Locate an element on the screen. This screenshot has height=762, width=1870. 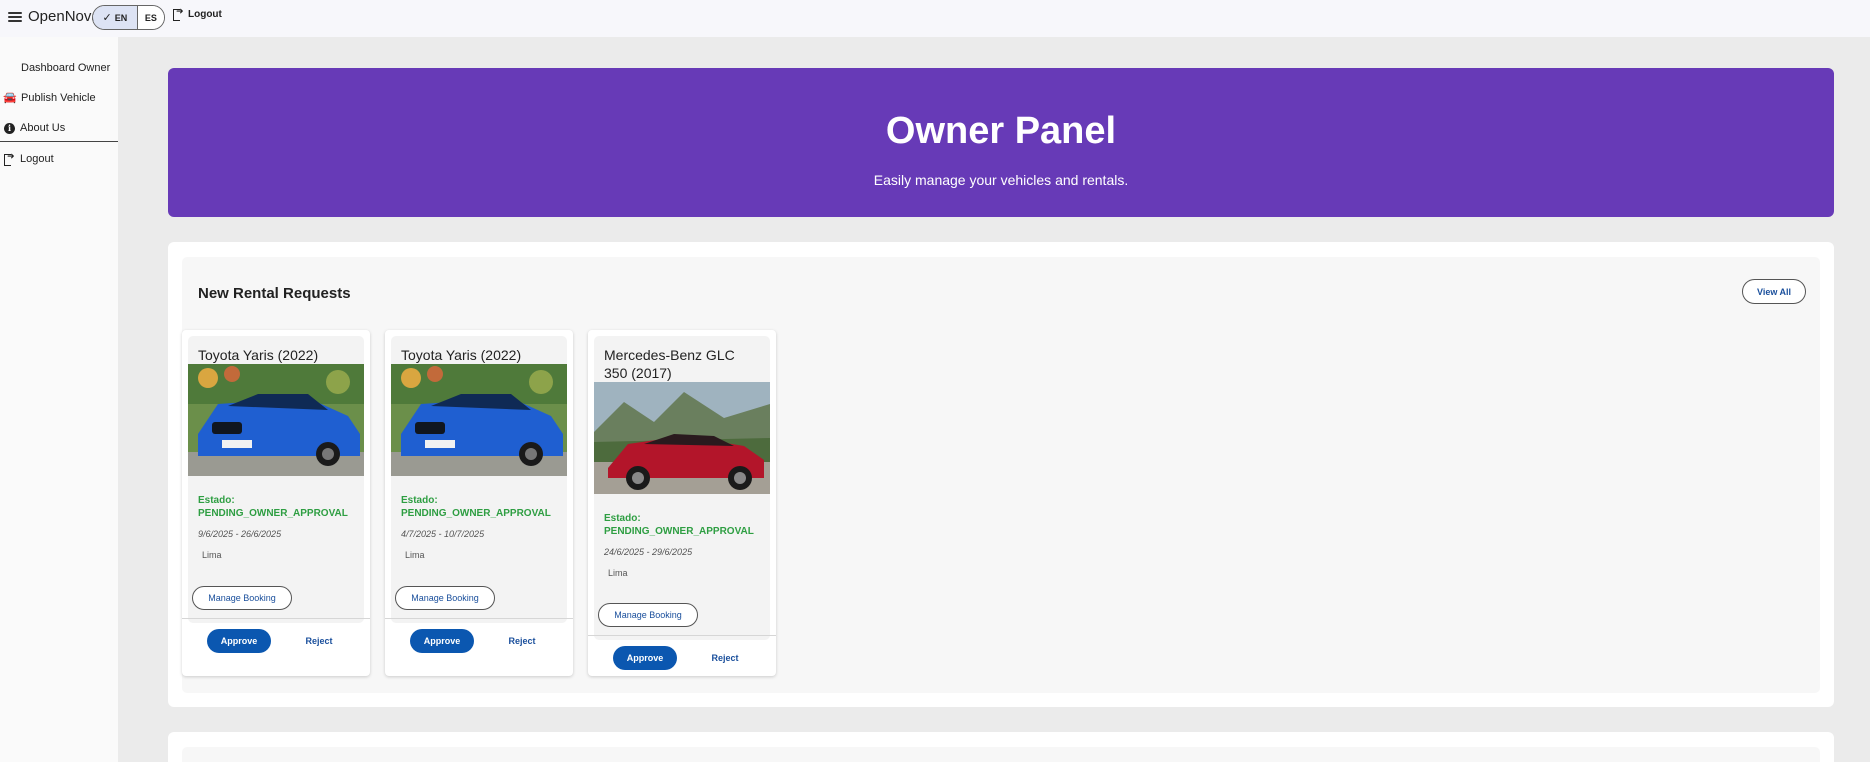
car-icon: 🚘 is located at coordinates (10, 97).